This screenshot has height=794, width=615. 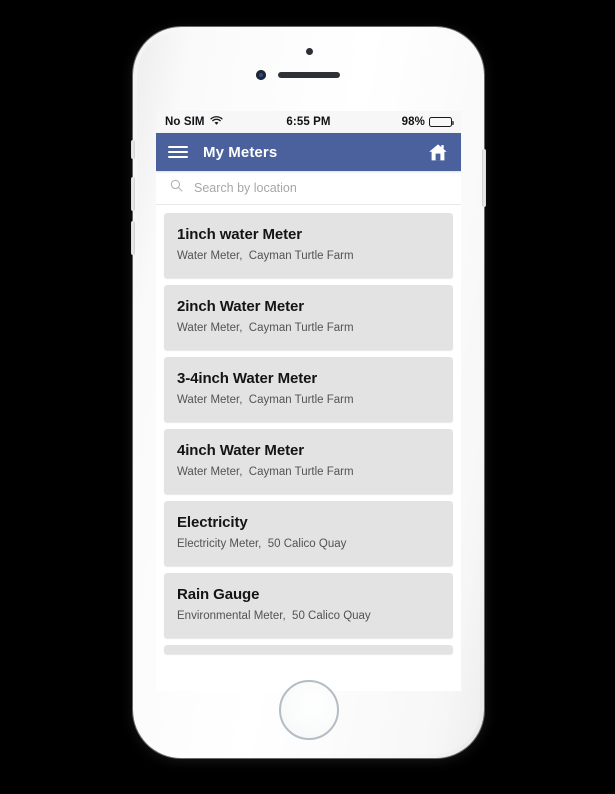 What do you see at coordinates (133, 194) in the screenshot?
I see `volume-up-button` at bounding box center [133, 194].